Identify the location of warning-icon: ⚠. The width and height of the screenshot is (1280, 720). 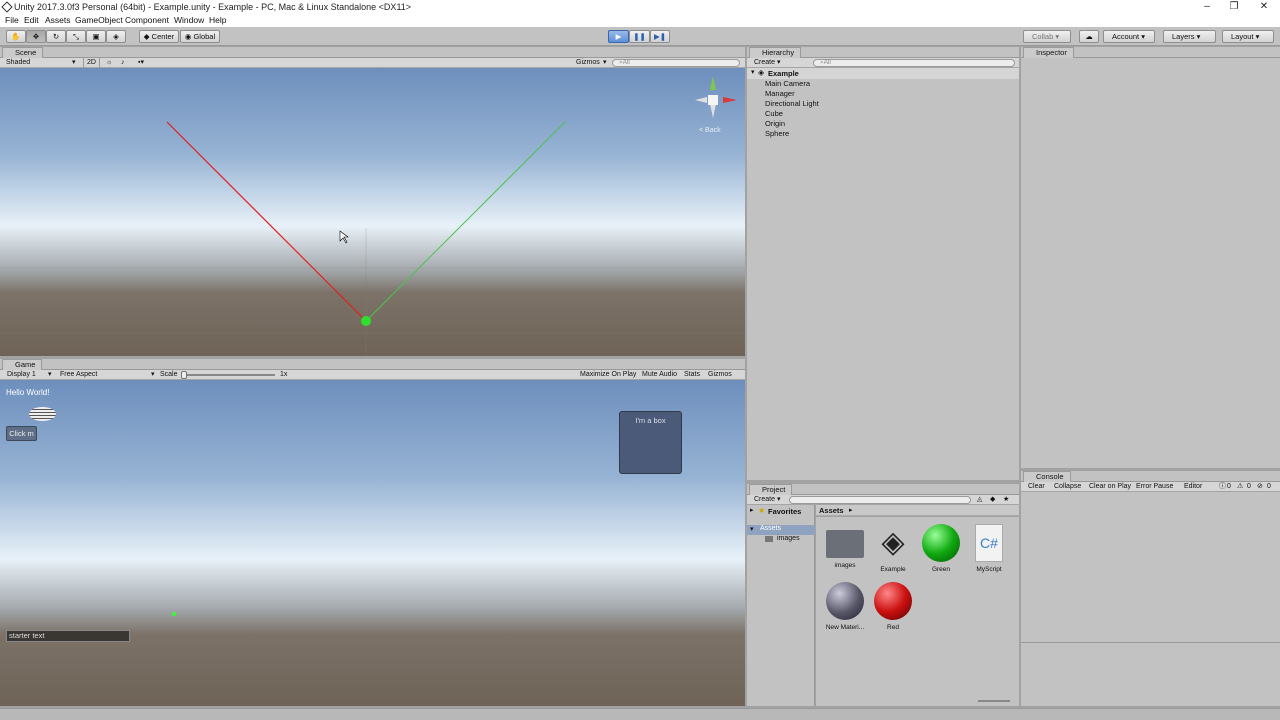
(1240, 487).